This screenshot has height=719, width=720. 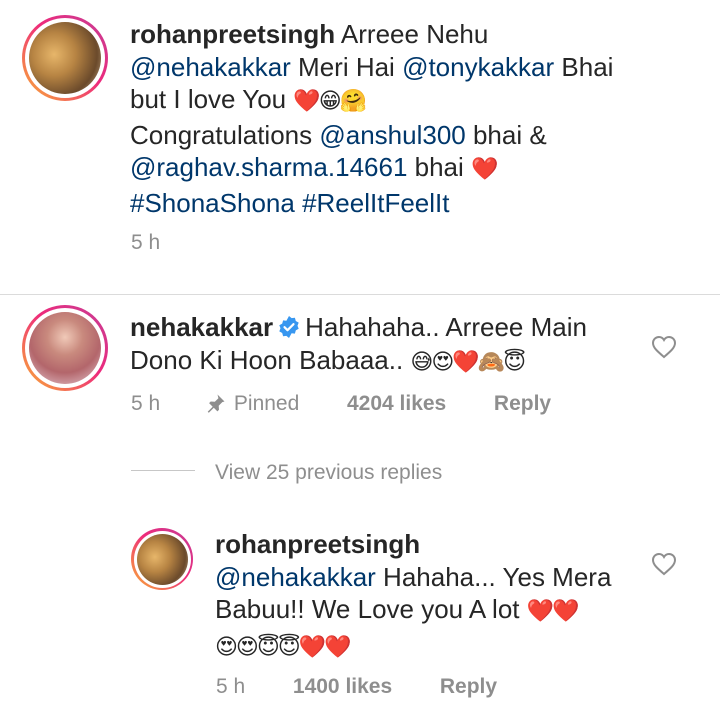 What do you see at coordinates (268, 167) in the screenshot?
I see `mention-link: @raghav.sharma.14661` at bounding box center [268, 167].